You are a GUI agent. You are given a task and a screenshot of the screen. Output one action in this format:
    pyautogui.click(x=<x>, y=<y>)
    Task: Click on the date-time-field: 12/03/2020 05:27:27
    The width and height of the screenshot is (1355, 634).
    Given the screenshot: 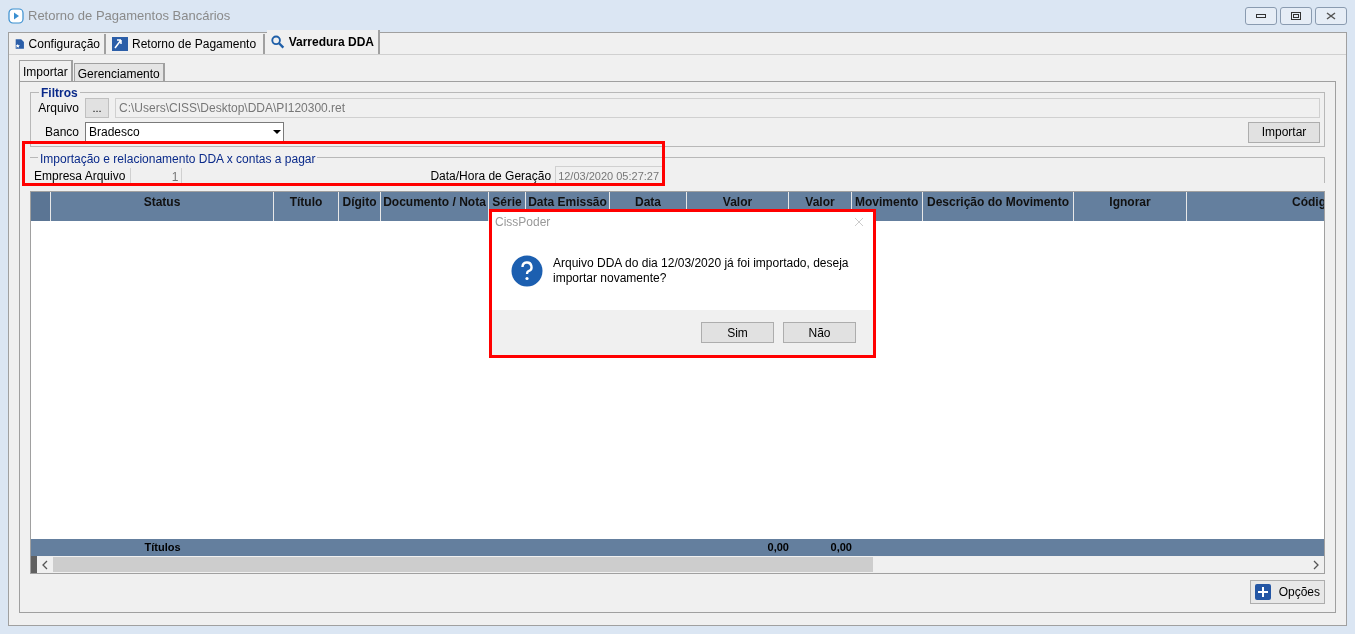 What is the action you would take?
    pyautogui.click(x=609, y=176)
    